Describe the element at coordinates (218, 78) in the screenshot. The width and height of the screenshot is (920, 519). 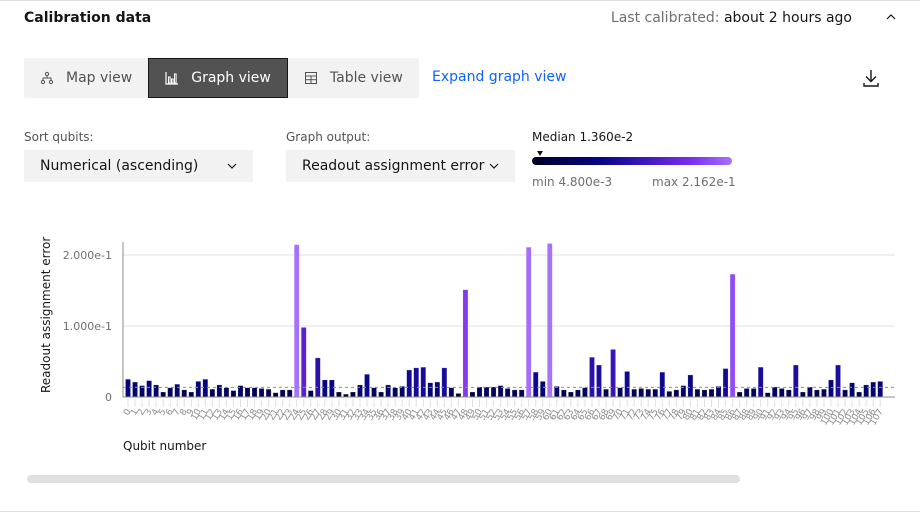
I see `tab-graph-view: Graph view` at that location.